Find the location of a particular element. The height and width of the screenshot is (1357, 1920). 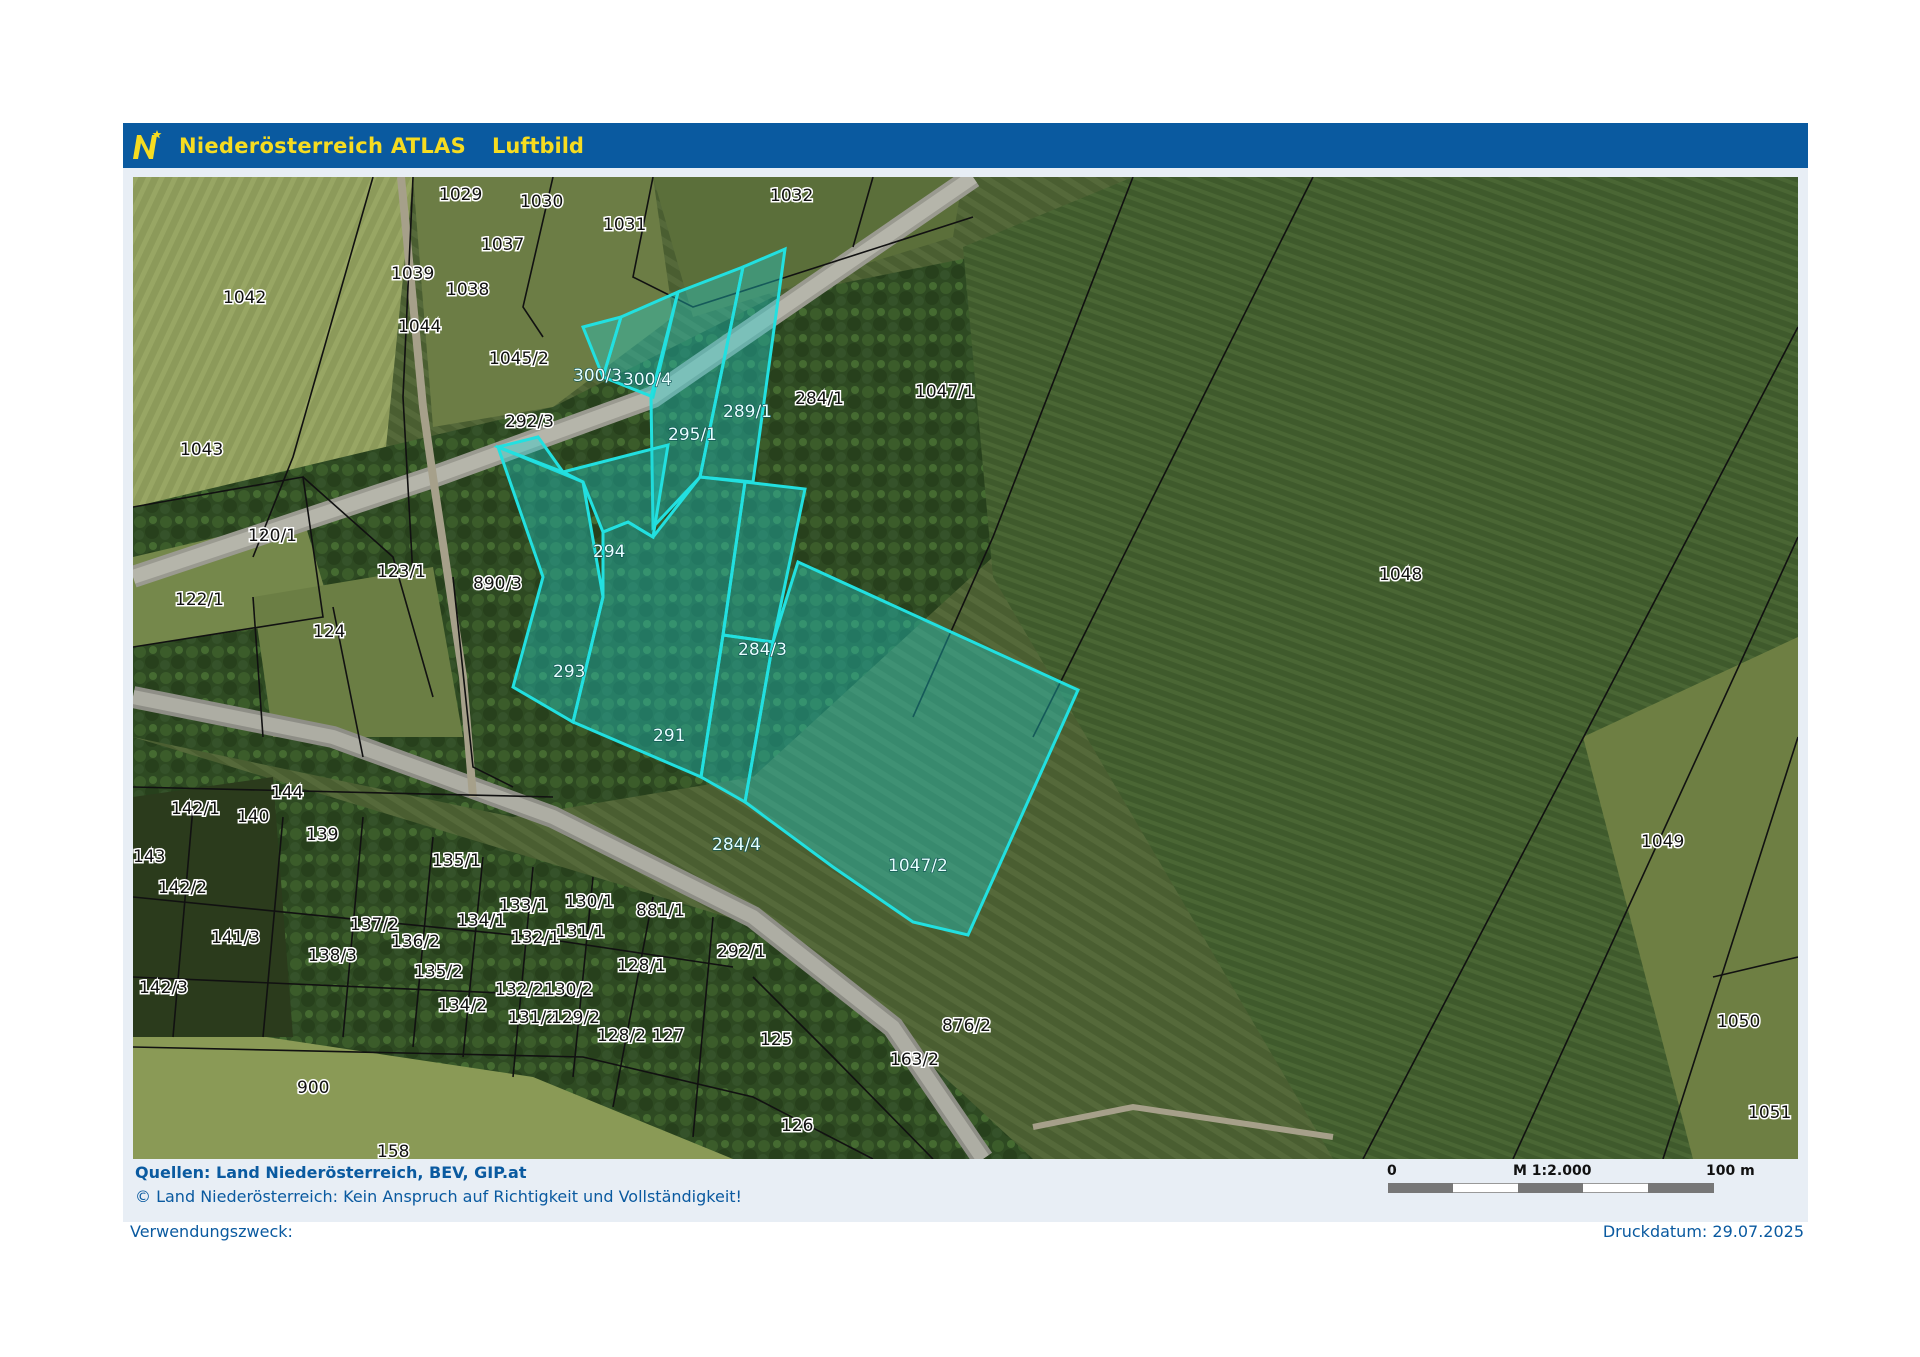

scale-bar is located at coordinates (1551, 1188).